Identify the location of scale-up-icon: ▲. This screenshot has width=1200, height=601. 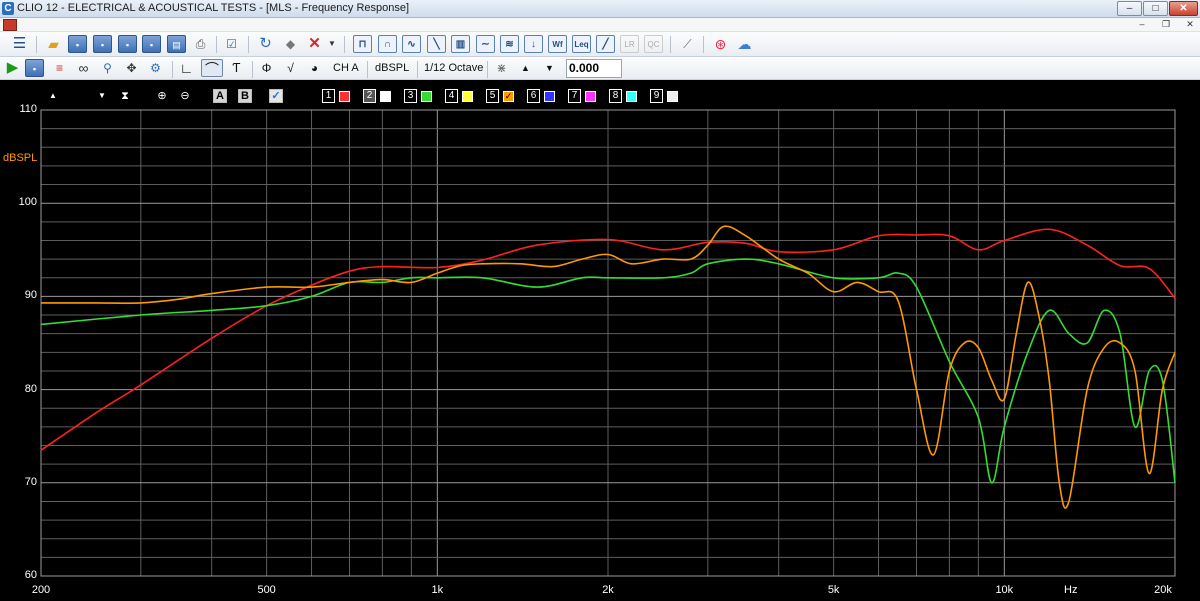
(53, 96).